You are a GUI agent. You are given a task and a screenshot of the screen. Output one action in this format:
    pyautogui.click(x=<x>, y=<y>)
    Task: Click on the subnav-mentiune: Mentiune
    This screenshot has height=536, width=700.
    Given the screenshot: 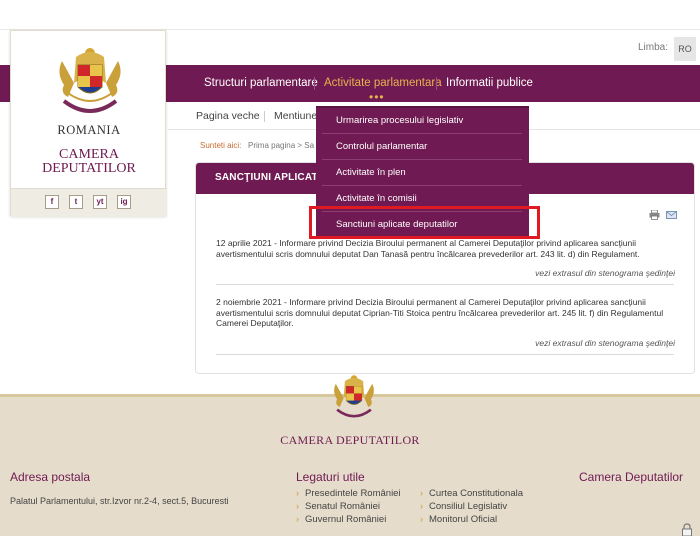 What is the action you would take?
    pyautogui.click(x=295, y=116)
    